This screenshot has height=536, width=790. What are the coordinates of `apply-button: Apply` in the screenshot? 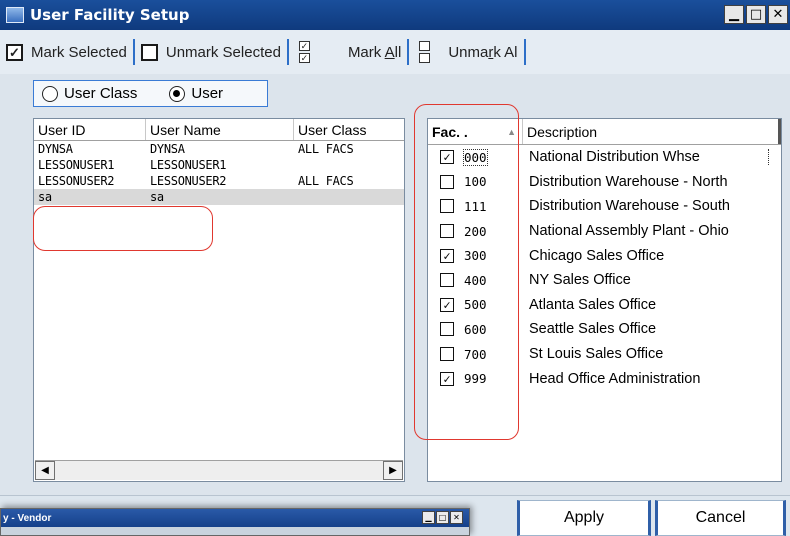 It's located at (584, 518).